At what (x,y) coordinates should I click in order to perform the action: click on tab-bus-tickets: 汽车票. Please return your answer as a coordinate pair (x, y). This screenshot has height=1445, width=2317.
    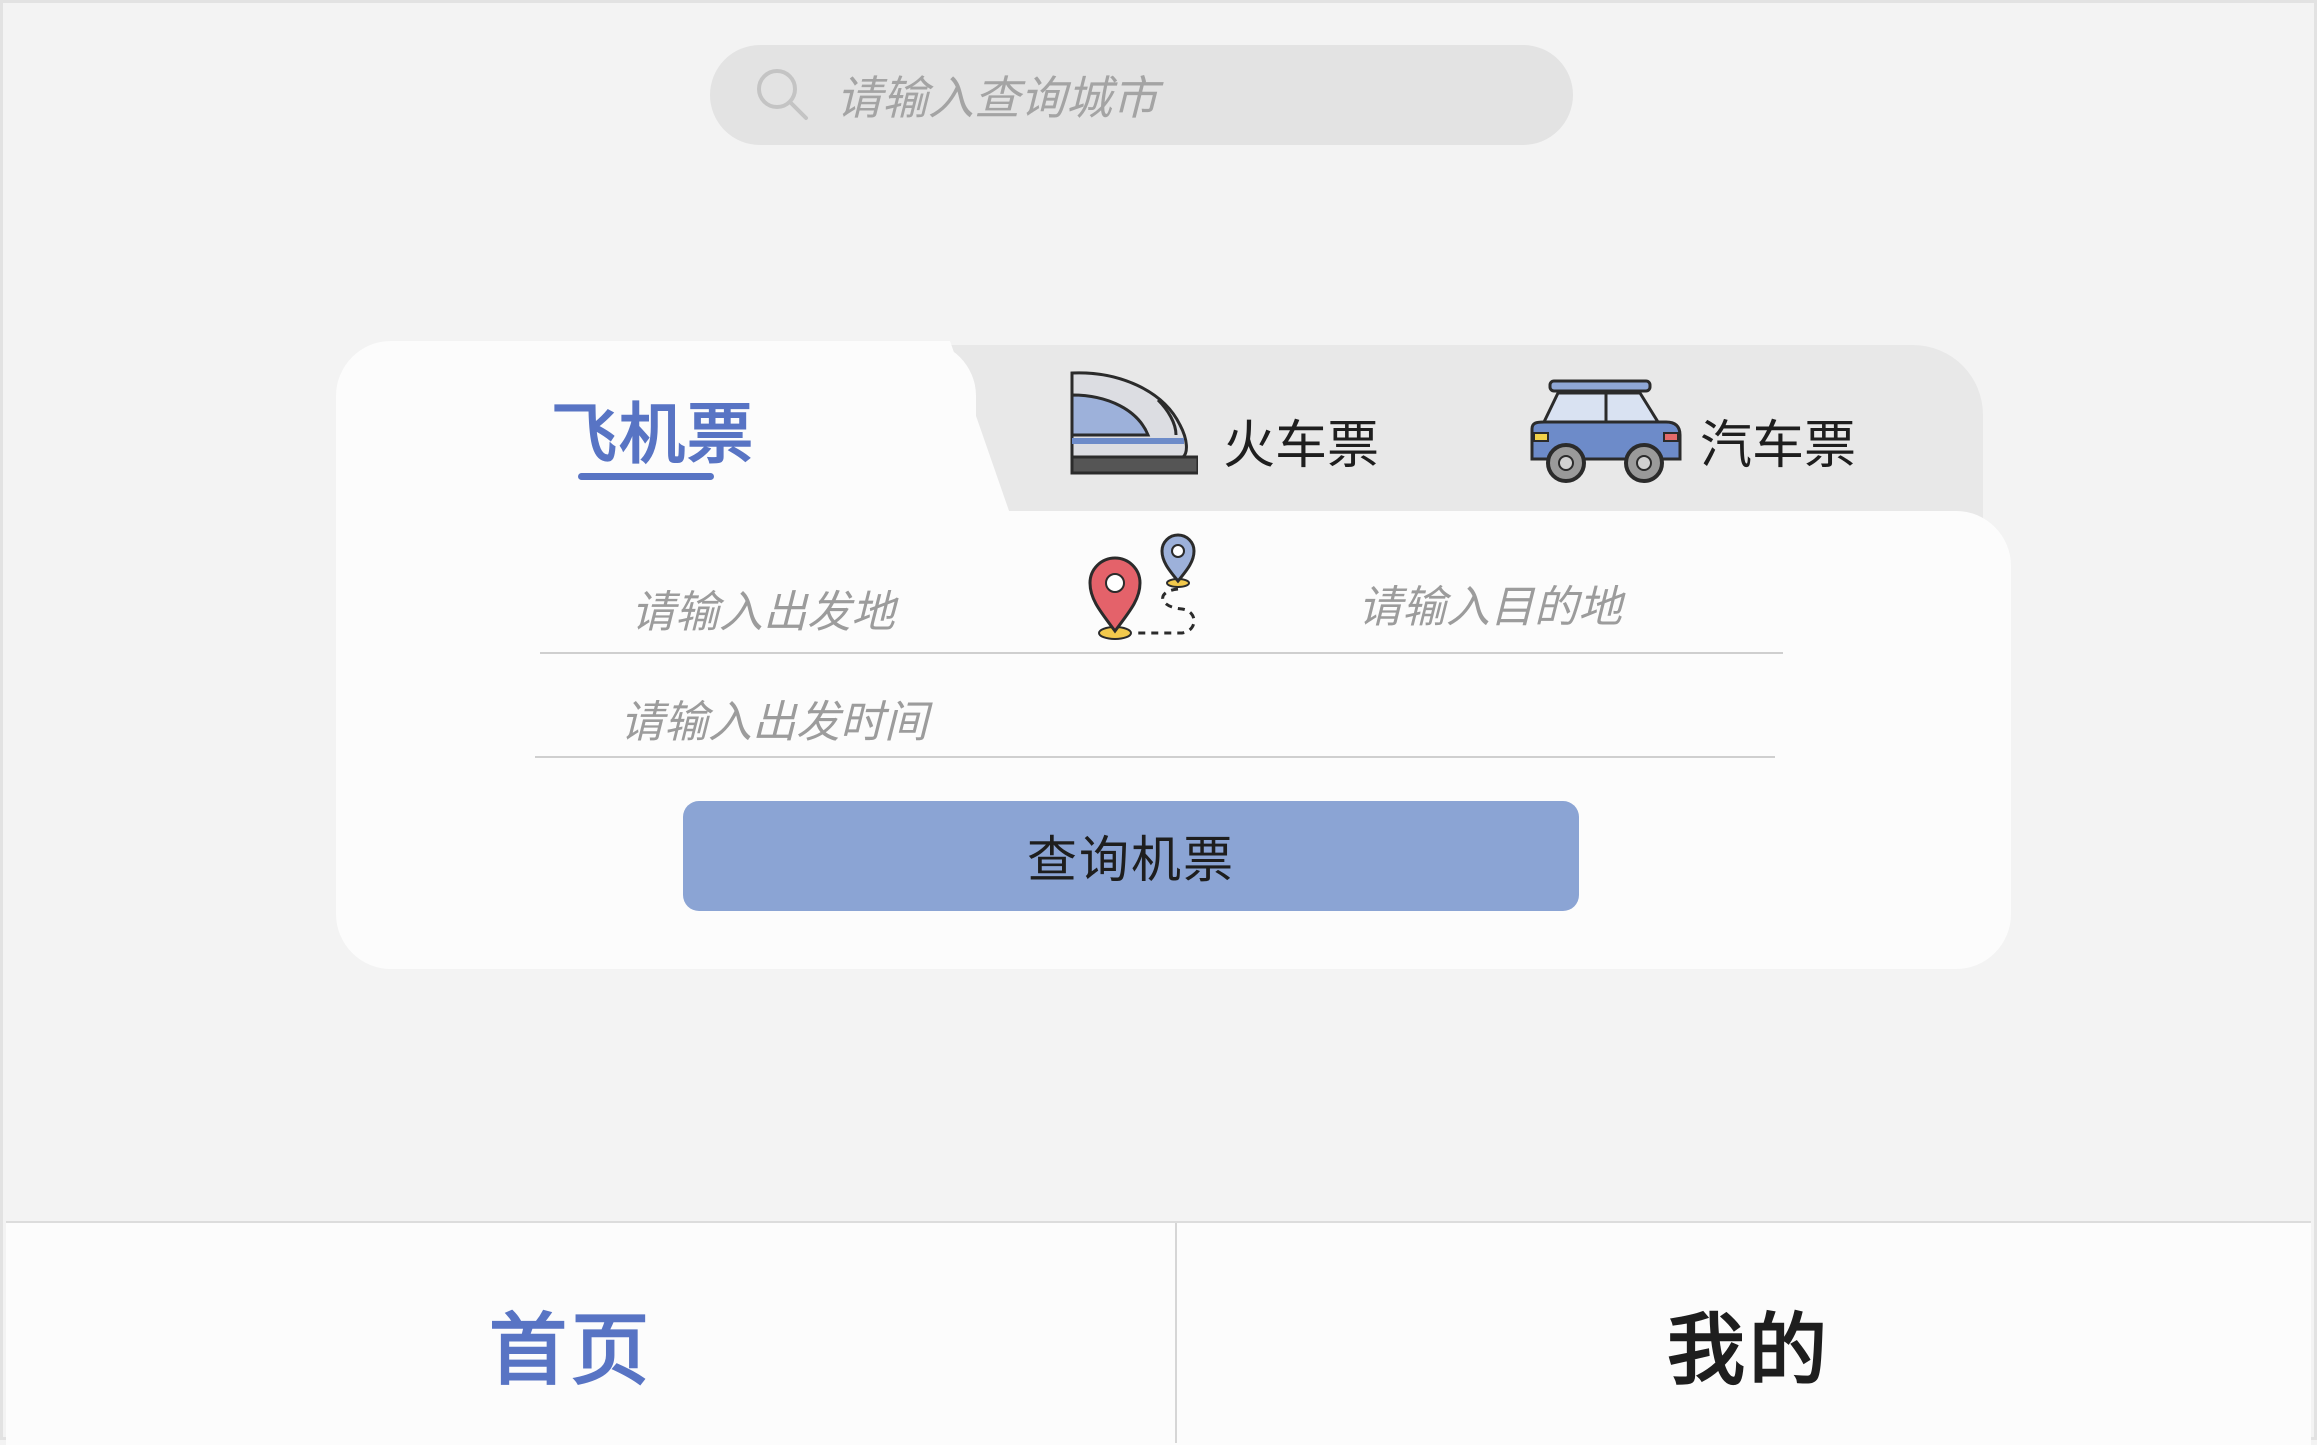
    Looking at the image, I should click on (1778, 440).